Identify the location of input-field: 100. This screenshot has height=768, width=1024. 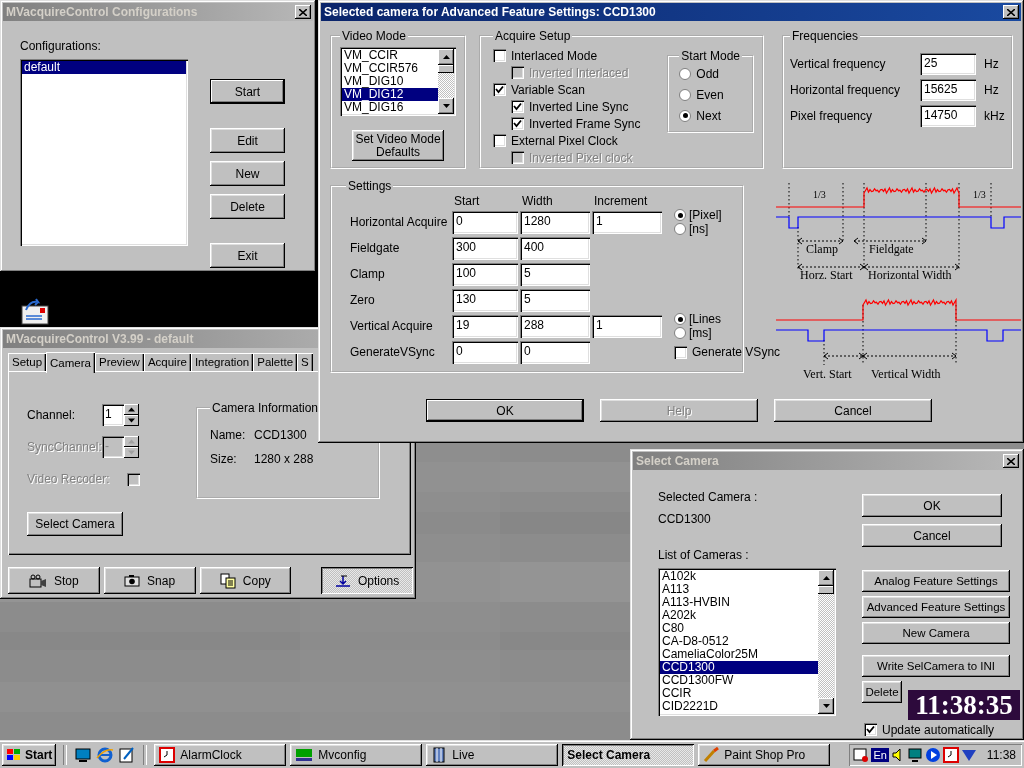
(485, 274).